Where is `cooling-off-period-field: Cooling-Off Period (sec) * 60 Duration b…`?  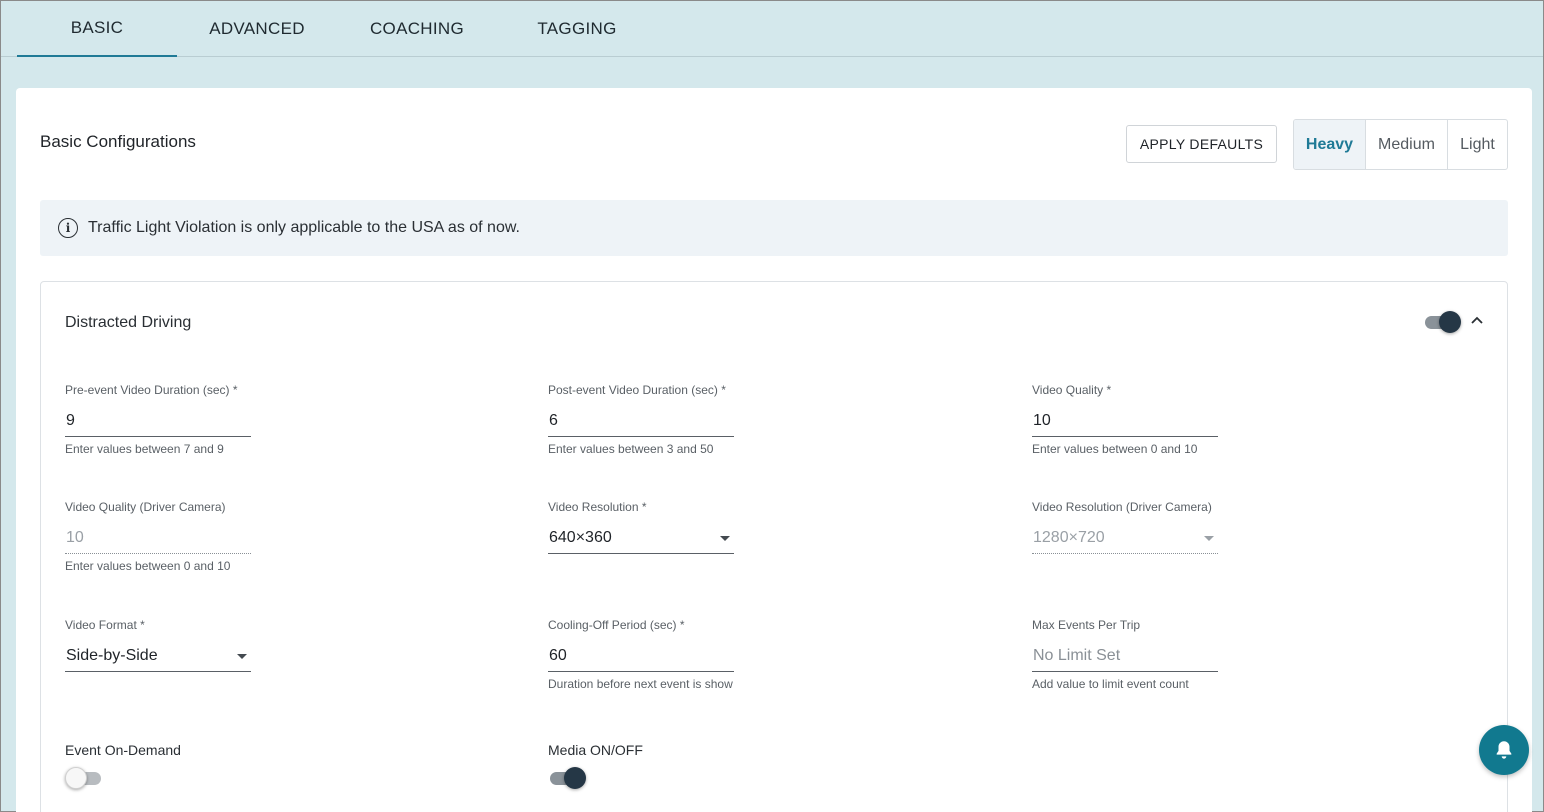
cooling-off-period-field: Cooling-Off Period (sec) * 60 Duration b… is located at coordinates (641, 654).